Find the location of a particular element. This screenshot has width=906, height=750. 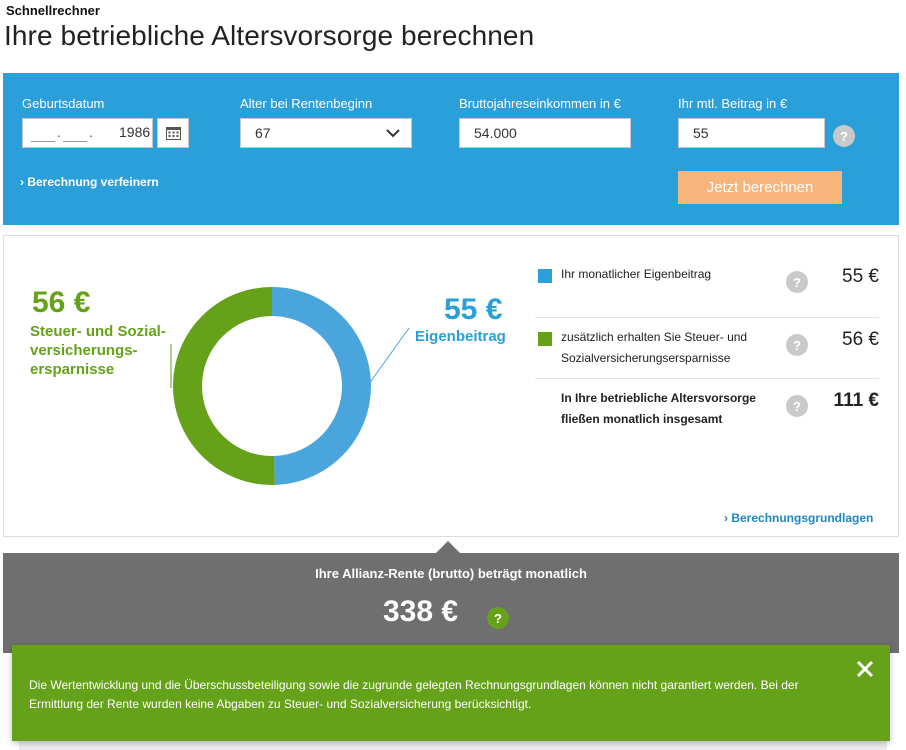

gross-income-input: 54.000 is located at coordinates (545, 133).